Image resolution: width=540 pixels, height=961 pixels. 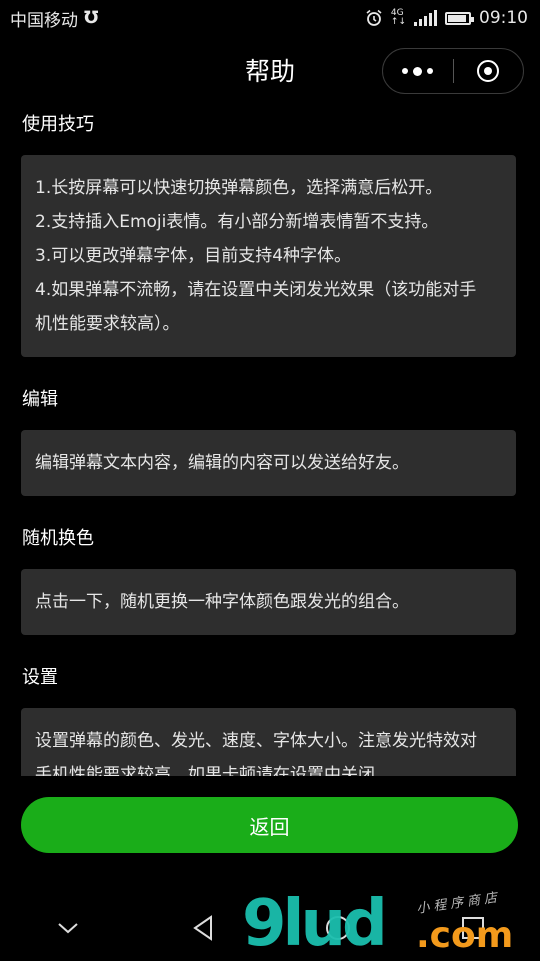 I want to click on network-type-label: 4G ↑↓, so click(x=398, y=17).